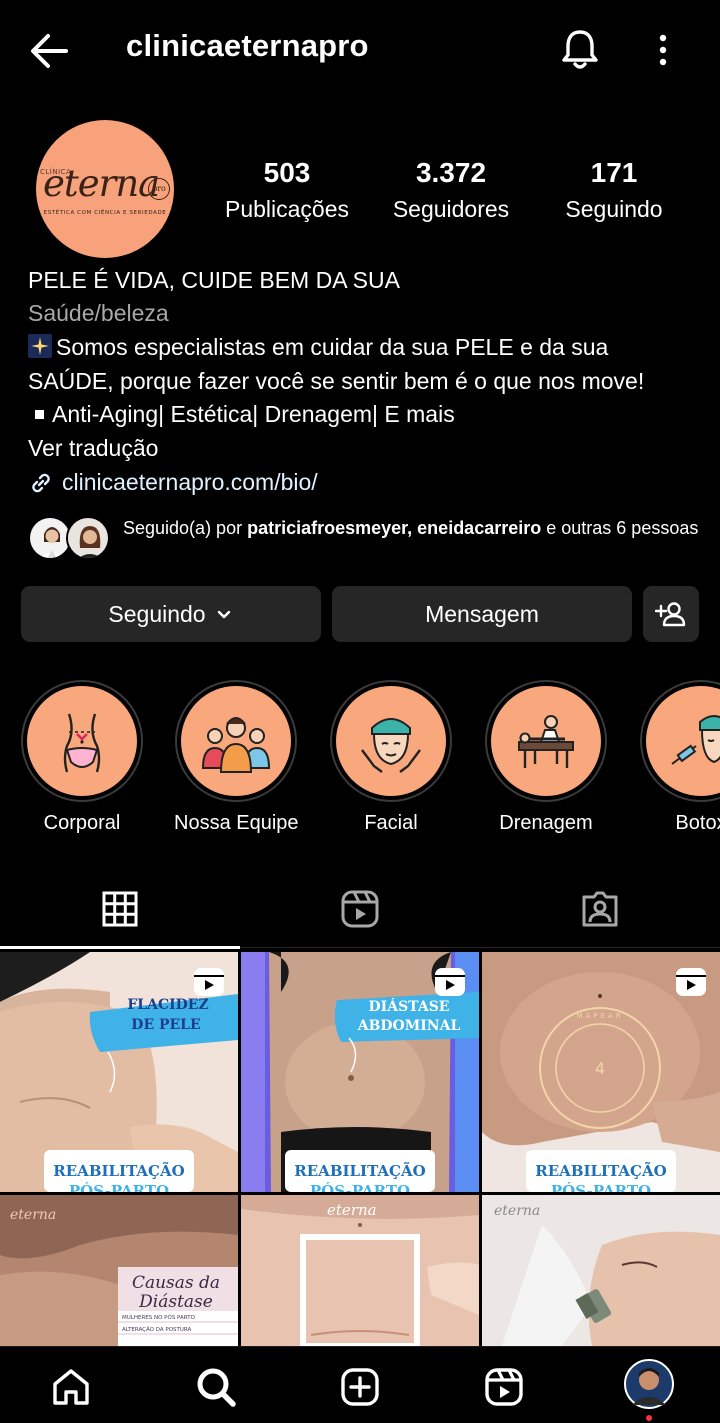 This screenshot has height=1423, width=720. I want to click on stat-posts: 503 Publicações, so click(287, 191).